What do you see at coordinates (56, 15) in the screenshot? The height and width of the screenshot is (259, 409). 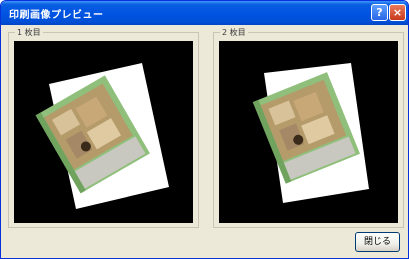 I see `window-title: 印刷画像プレビュー` at bounding box center [56, 15].